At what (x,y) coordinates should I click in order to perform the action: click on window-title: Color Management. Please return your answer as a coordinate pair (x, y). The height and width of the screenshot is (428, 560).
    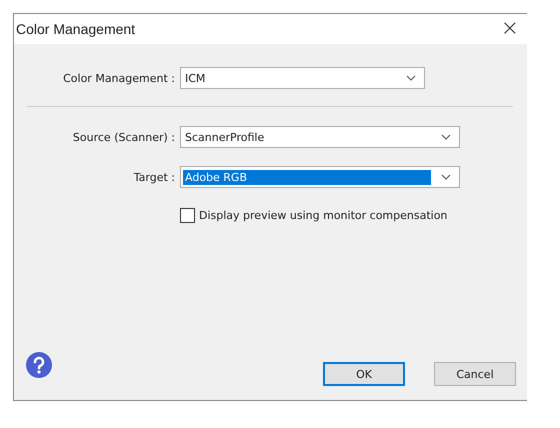
    Looking at the image, I should click on (76, 29).